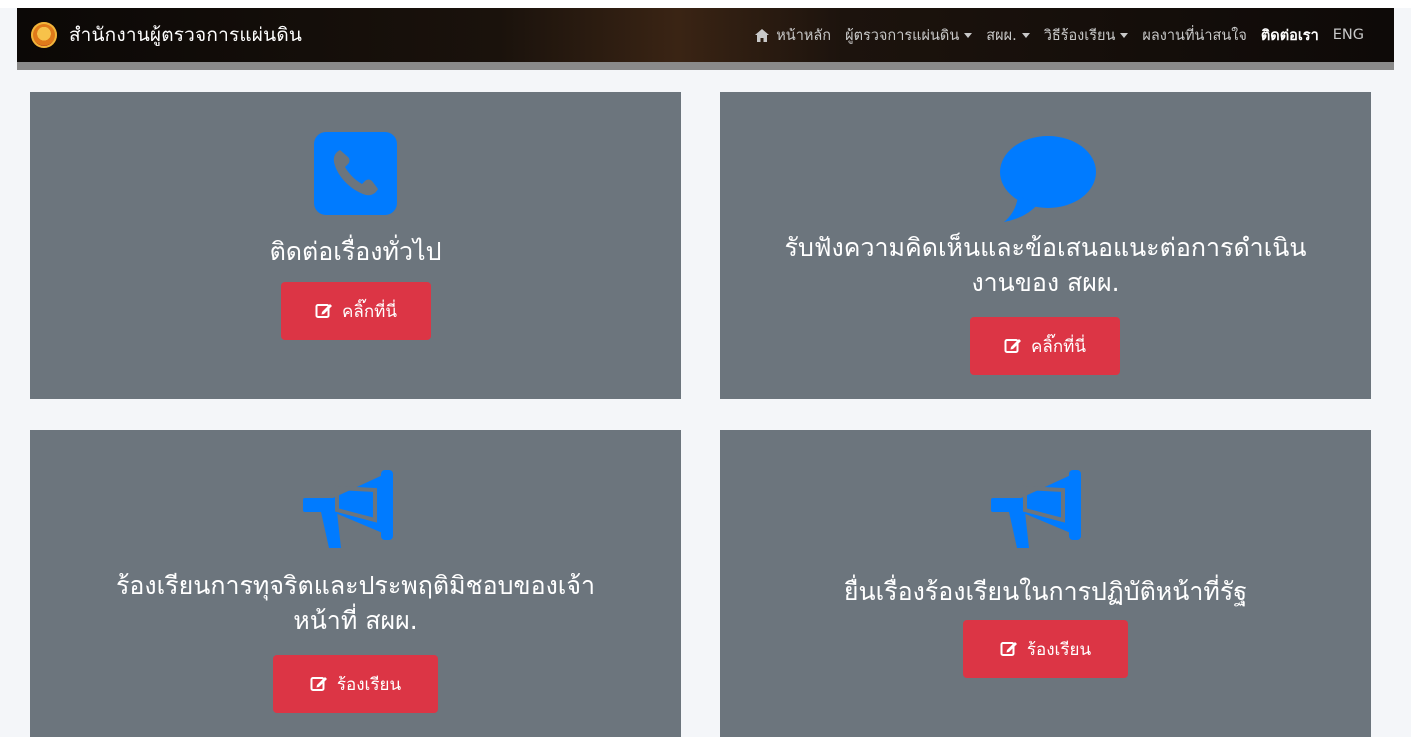 The height and width of the screenshot is (737, 1411). Describe the element at coordinates (186, 35) in the screenshot. I see `brand-title: สำนักงานผู้ตรวจการแผ่นดิน` at that location.